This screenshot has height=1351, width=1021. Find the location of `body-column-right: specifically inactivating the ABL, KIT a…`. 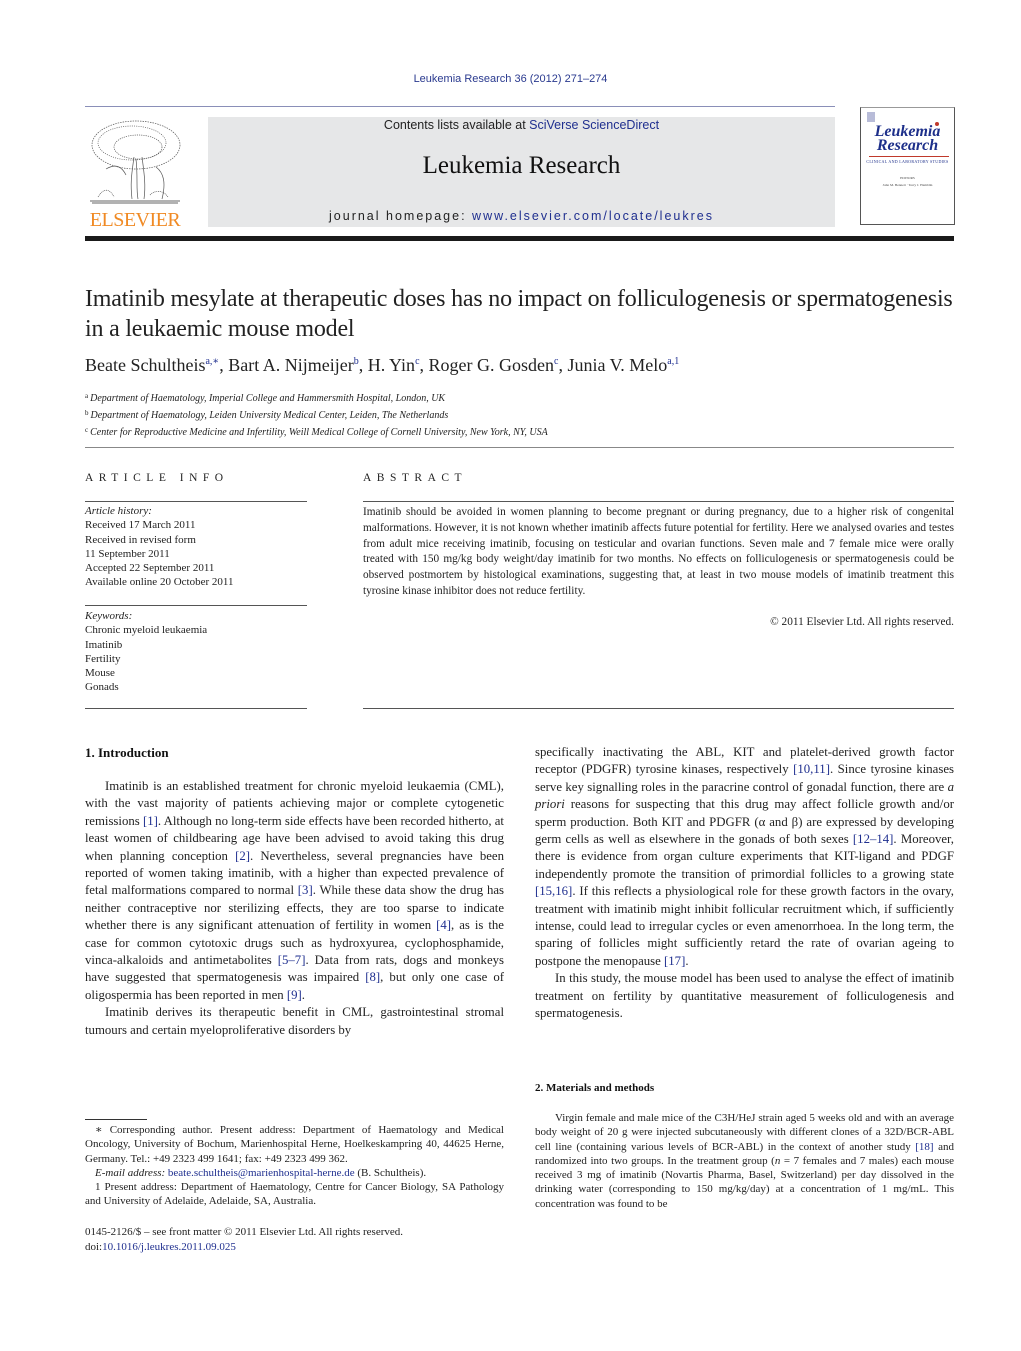

body-column-right: specifically inactivating the ABL, KIT a… is located at coordinates (744, 883).